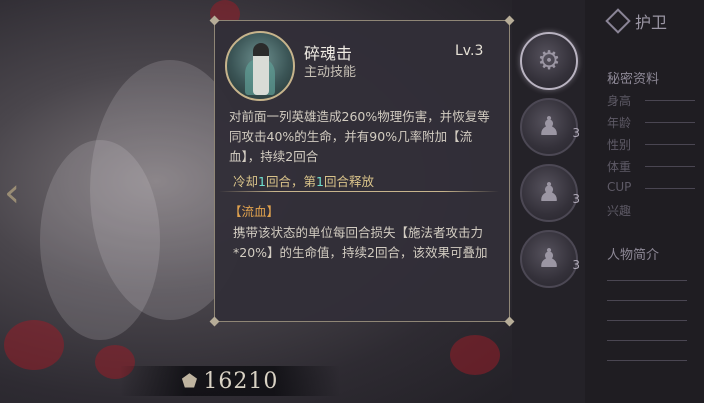 The height and width of the screenshot is (403, 704). I want to click on prev-hero-arrow-icon: ‹, so click(15, 193).